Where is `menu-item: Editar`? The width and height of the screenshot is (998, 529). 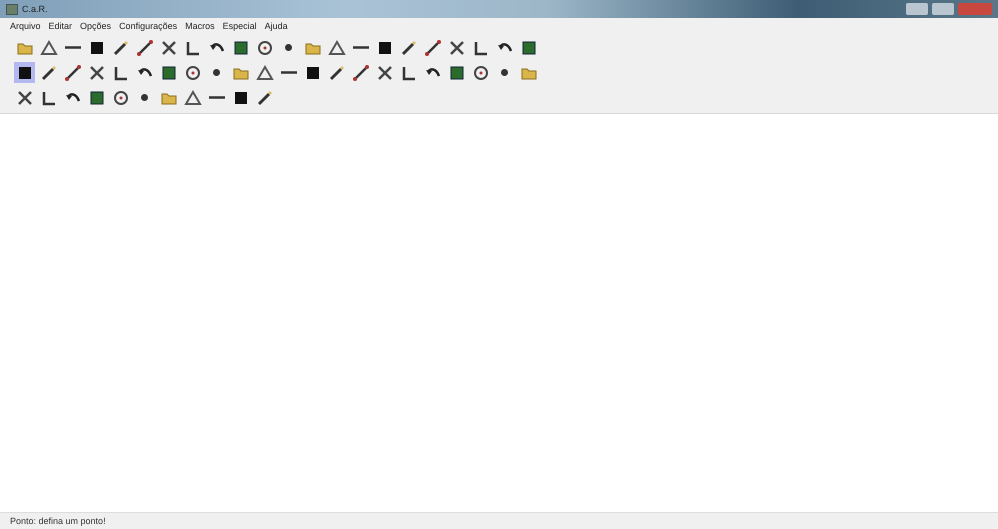
menu-item: Editar is located at coordinates (60, 25).